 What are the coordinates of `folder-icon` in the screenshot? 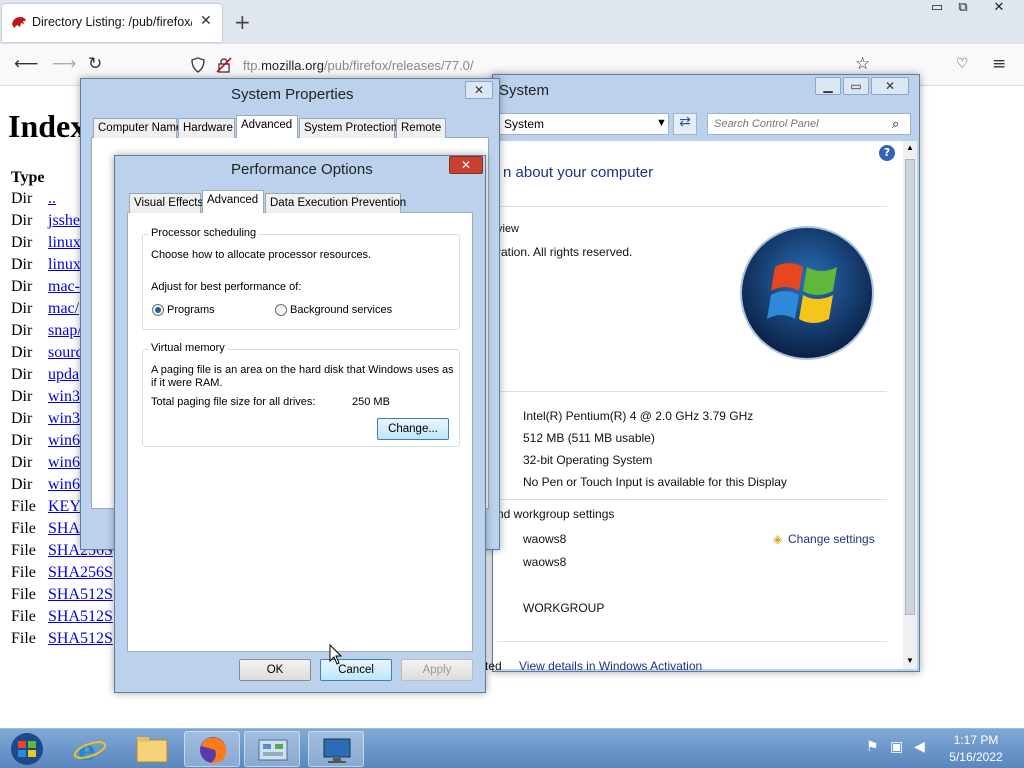 It's located at (152, 750).